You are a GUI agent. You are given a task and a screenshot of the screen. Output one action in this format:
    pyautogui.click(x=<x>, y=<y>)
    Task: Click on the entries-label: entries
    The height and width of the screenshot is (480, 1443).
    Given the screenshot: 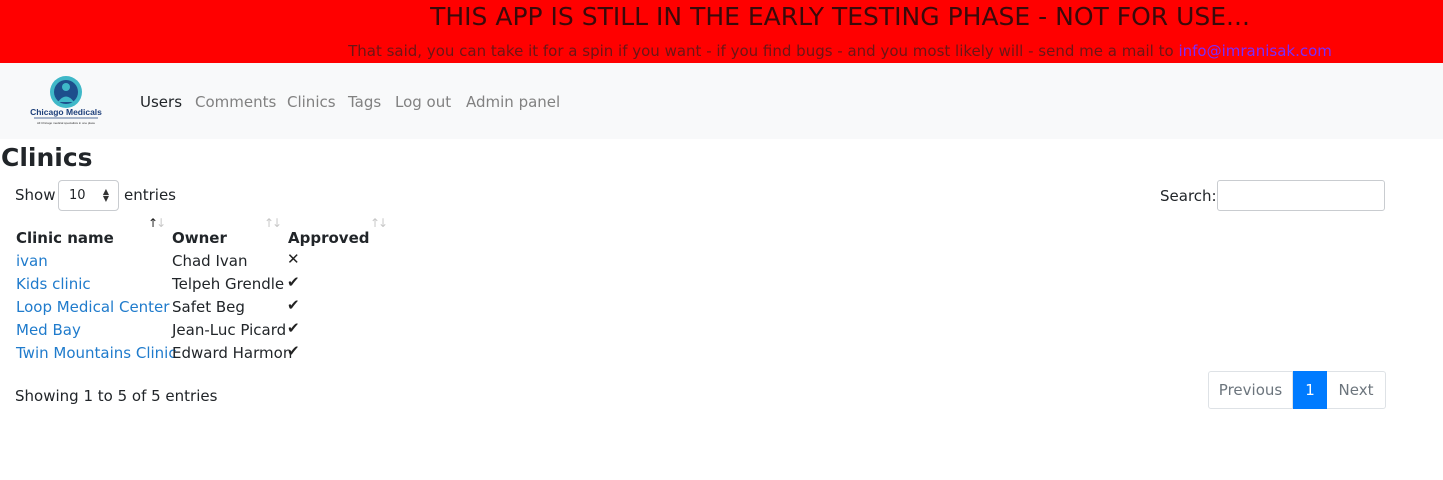 What is the action you would take?
    pyautogui.click(x=150, y=195)
    